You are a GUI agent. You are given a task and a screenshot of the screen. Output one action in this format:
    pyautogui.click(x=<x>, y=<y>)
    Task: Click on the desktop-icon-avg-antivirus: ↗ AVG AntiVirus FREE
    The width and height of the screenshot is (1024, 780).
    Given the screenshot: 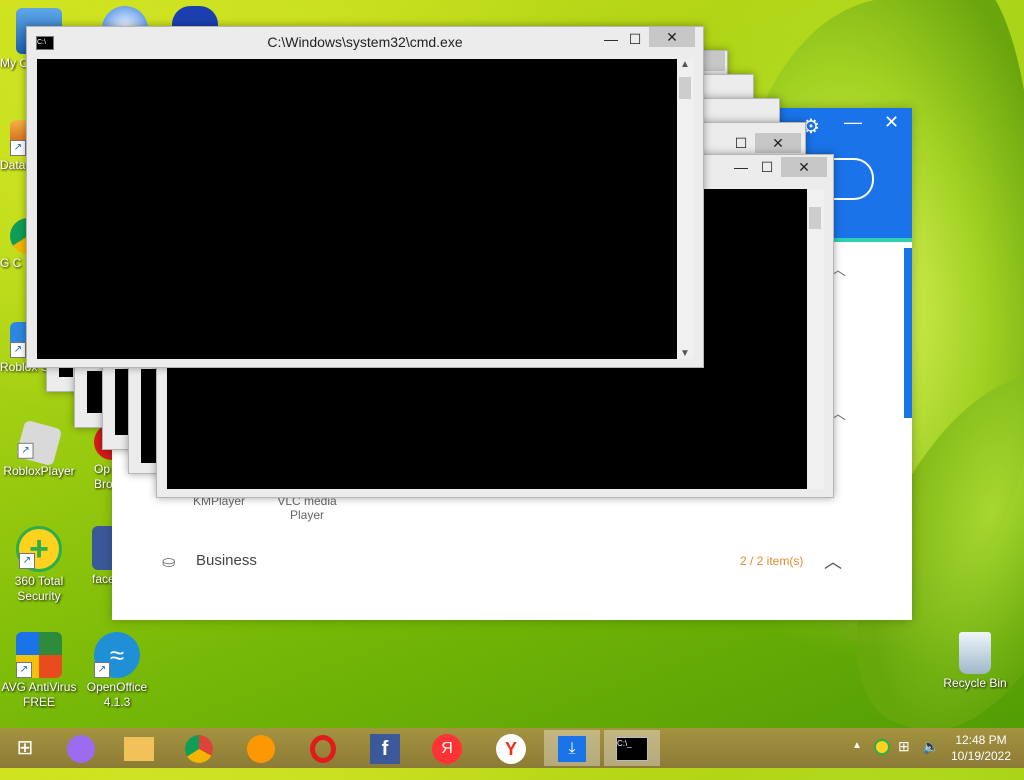 What is the action you would take?
    pyautogui.click(x=39, y=671)
    